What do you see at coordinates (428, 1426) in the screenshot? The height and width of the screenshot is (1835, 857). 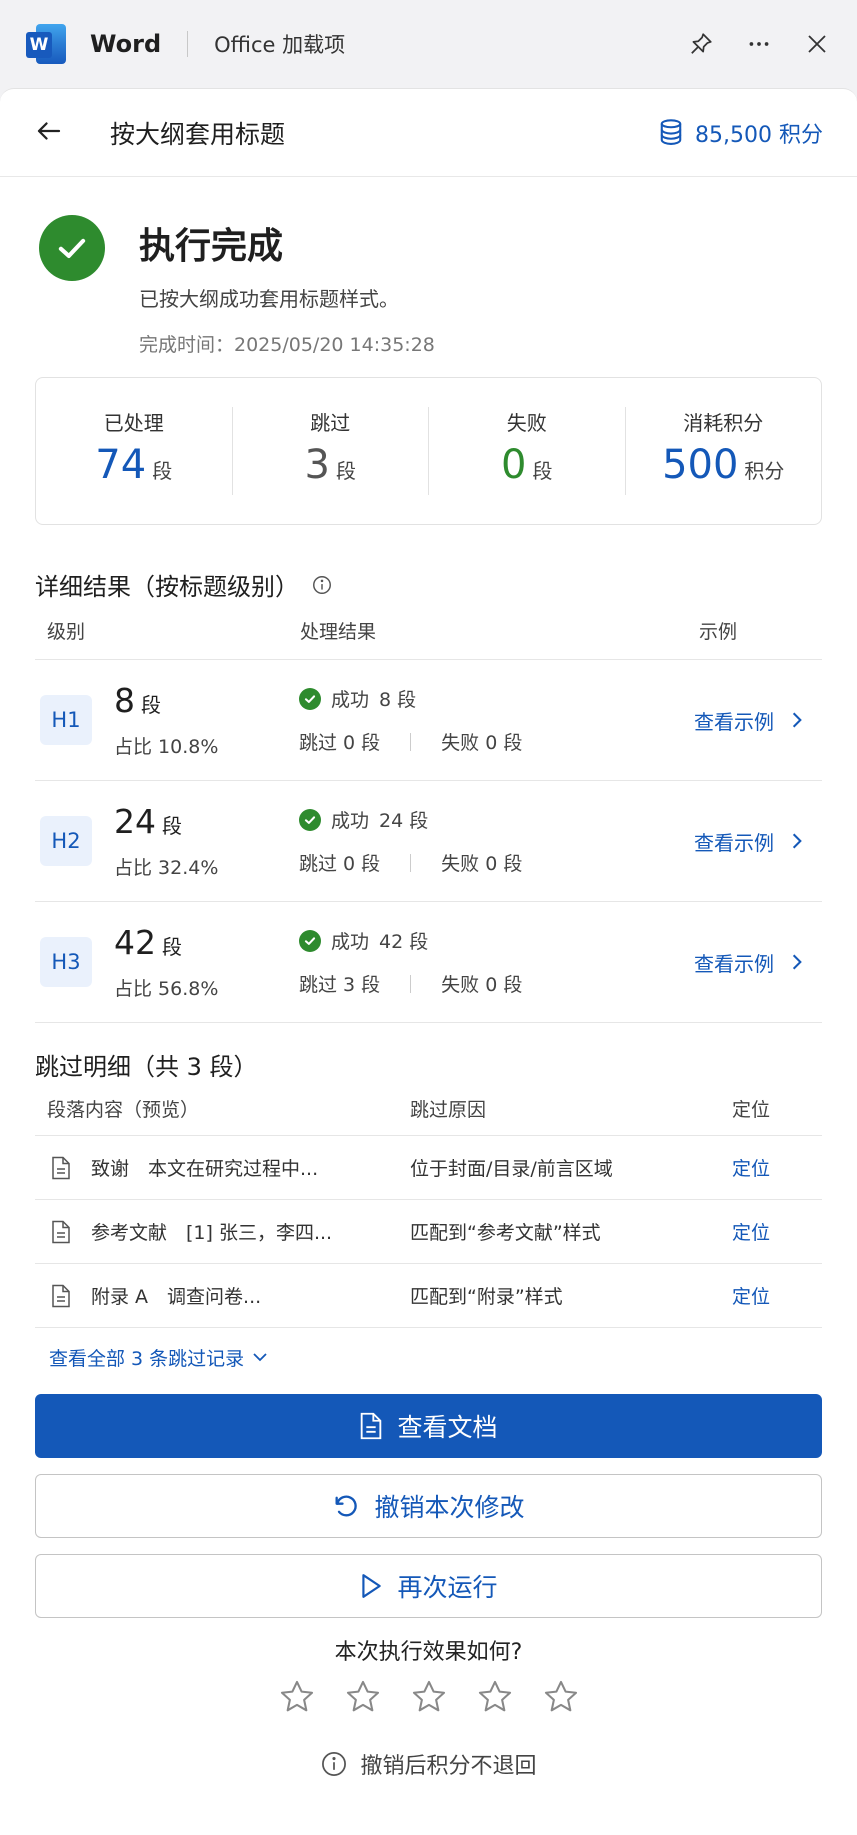 I see `view-document-button: 查看文档` at bounding box center [428, 1426].